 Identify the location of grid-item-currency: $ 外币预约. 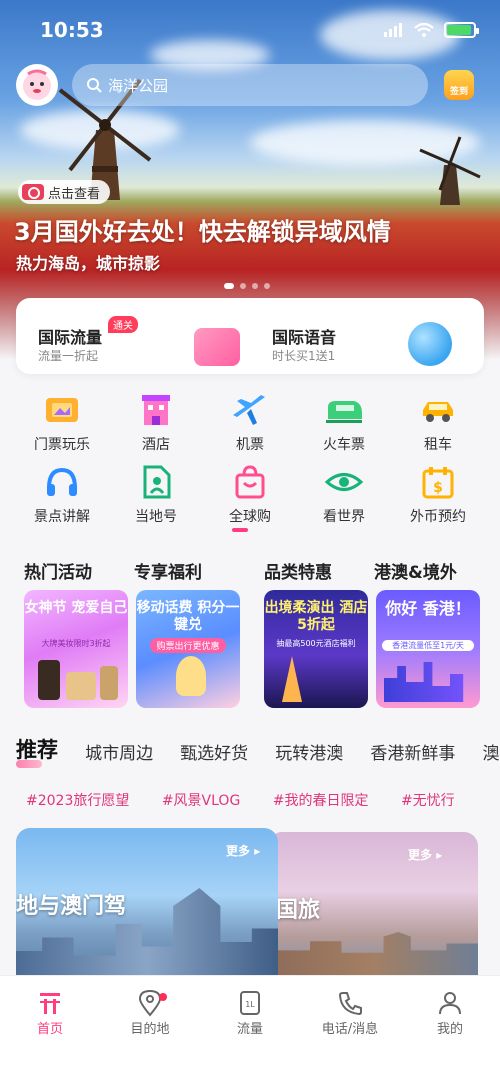
(438, 495).